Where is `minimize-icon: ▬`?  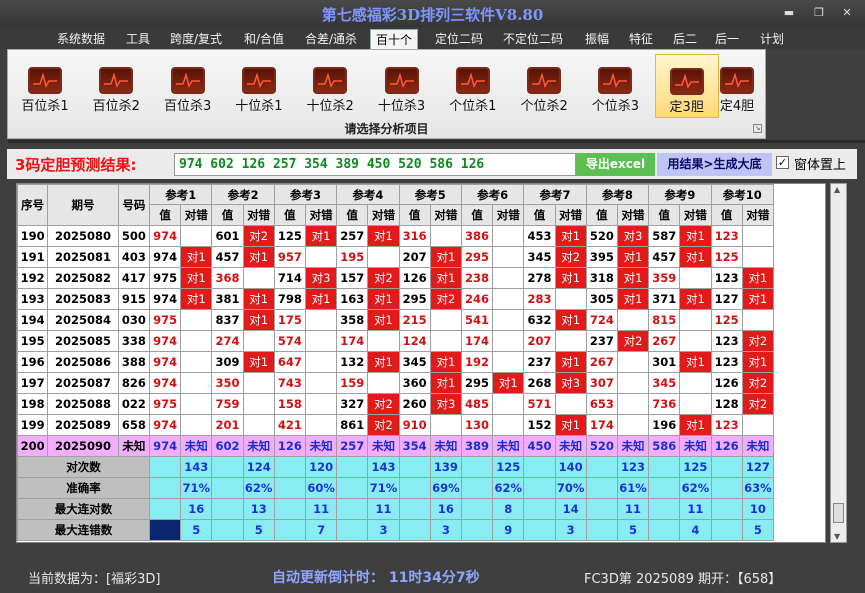
minimize-icon: ▬ is located at coordinates (789, 13).